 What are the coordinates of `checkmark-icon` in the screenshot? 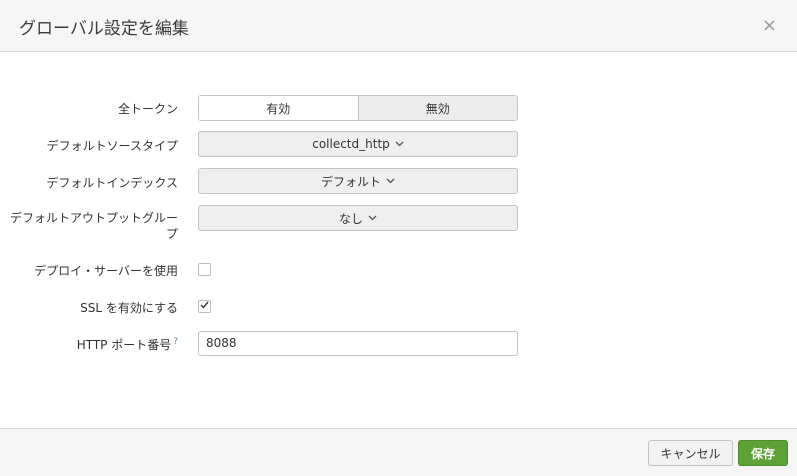 It's located at (204, 306).